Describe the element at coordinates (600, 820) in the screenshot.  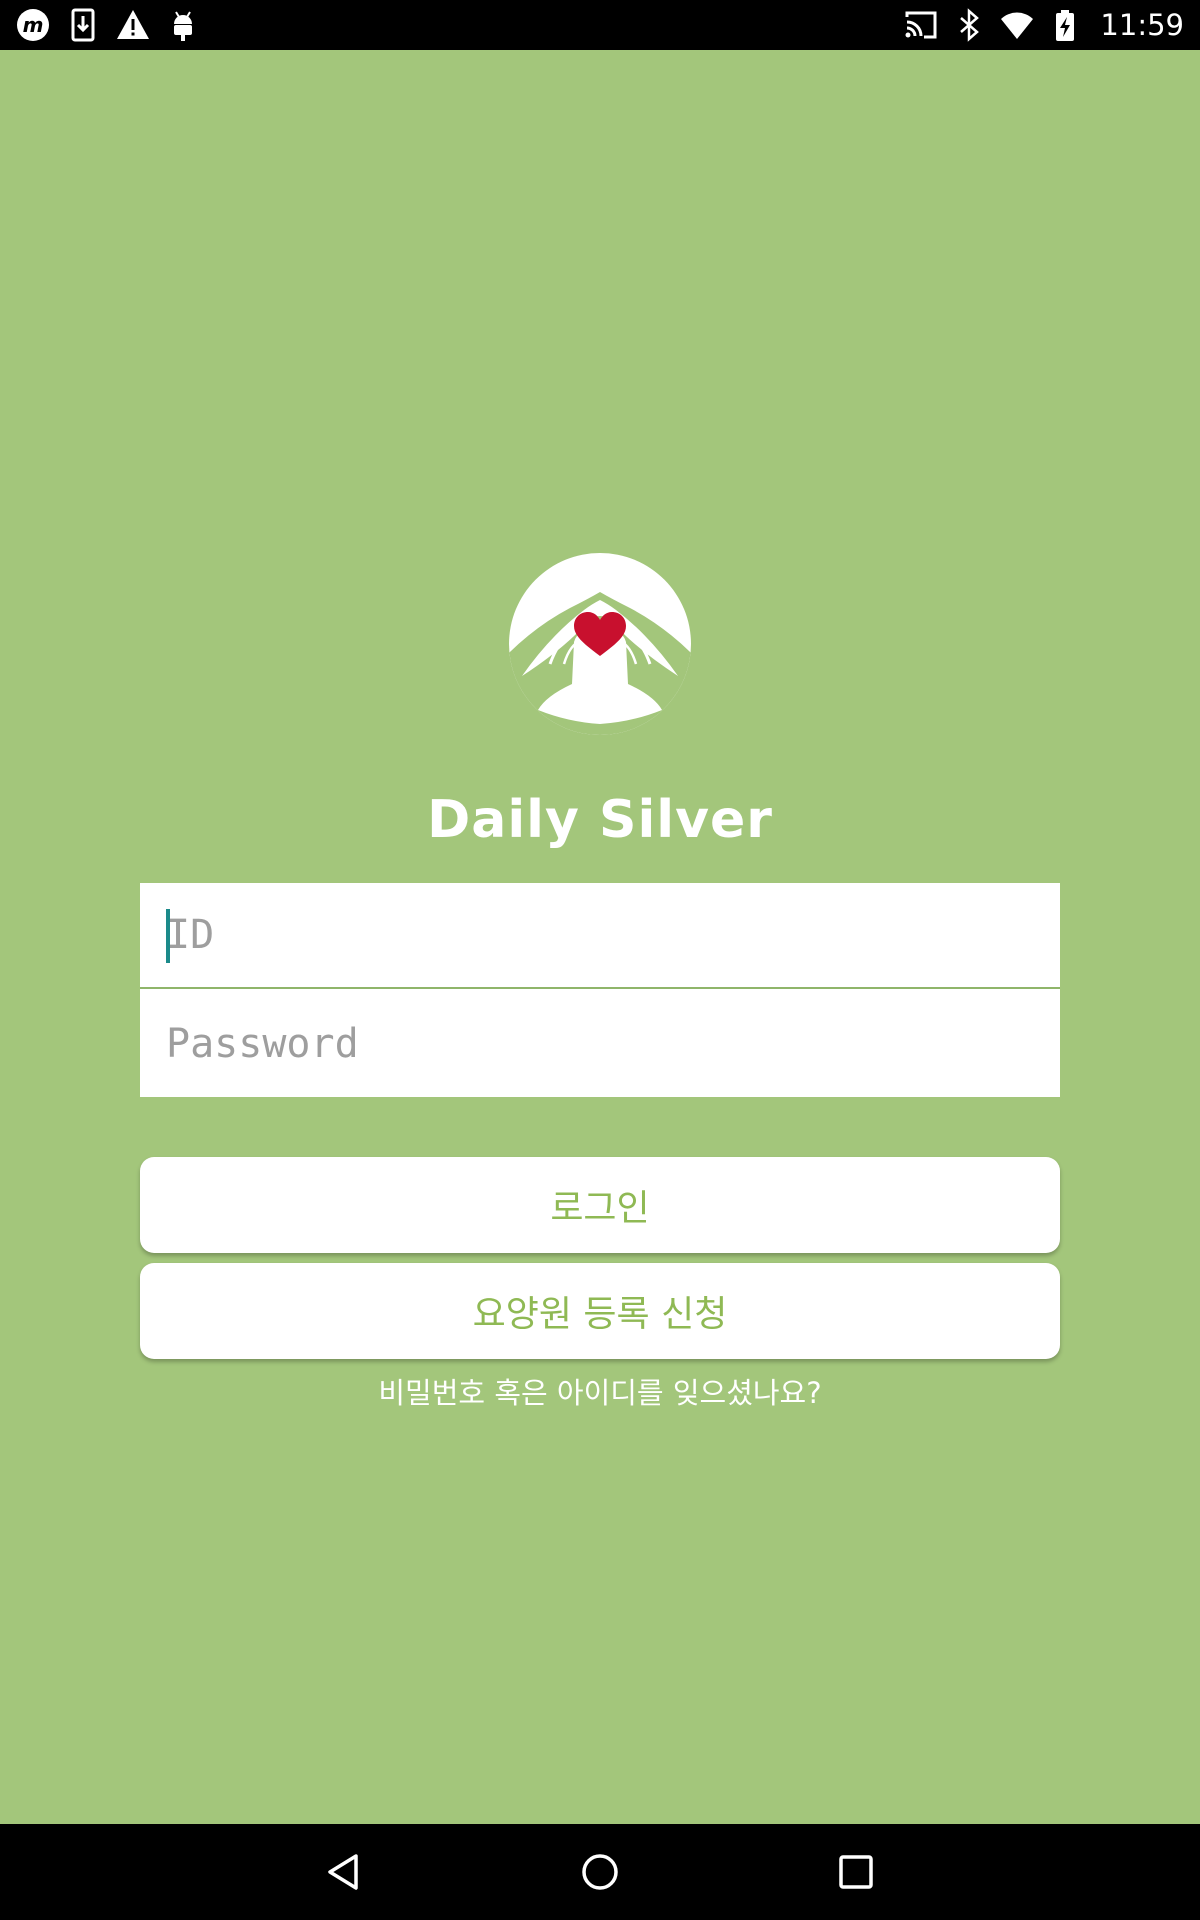
I see `brand-name: Daily Silver` at that location.